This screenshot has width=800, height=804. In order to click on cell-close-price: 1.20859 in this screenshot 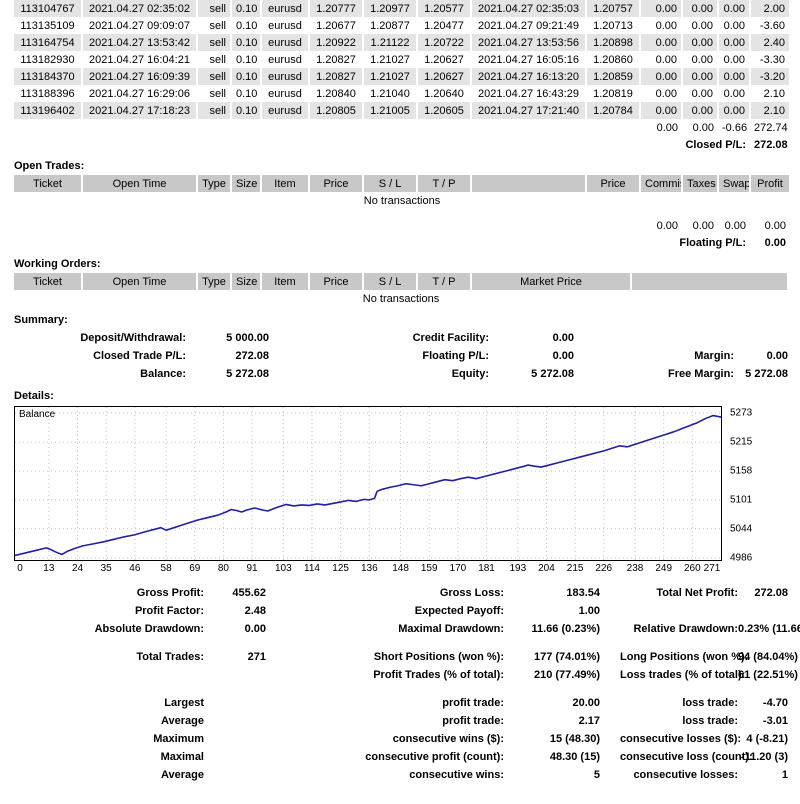, I will do `click(613, 76)`.